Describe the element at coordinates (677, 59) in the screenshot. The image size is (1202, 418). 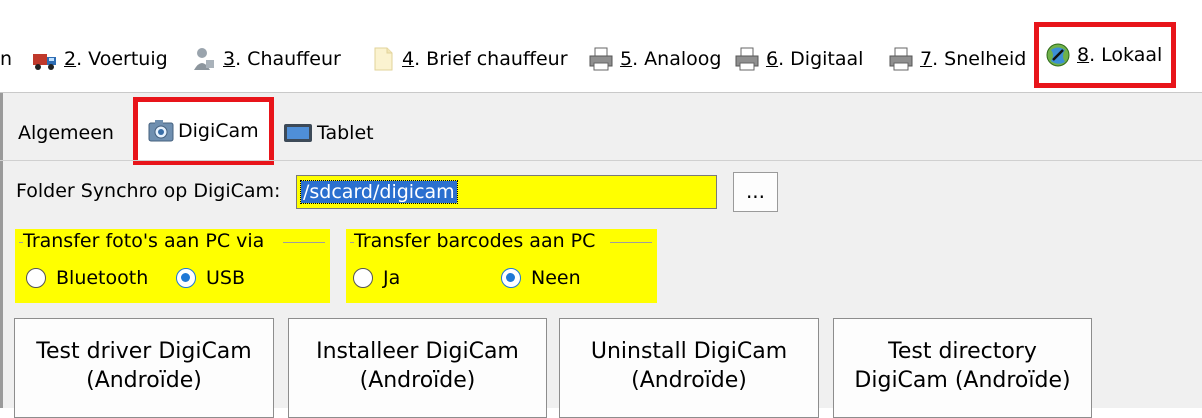
I see `tab-label: . Analoog` at that location.